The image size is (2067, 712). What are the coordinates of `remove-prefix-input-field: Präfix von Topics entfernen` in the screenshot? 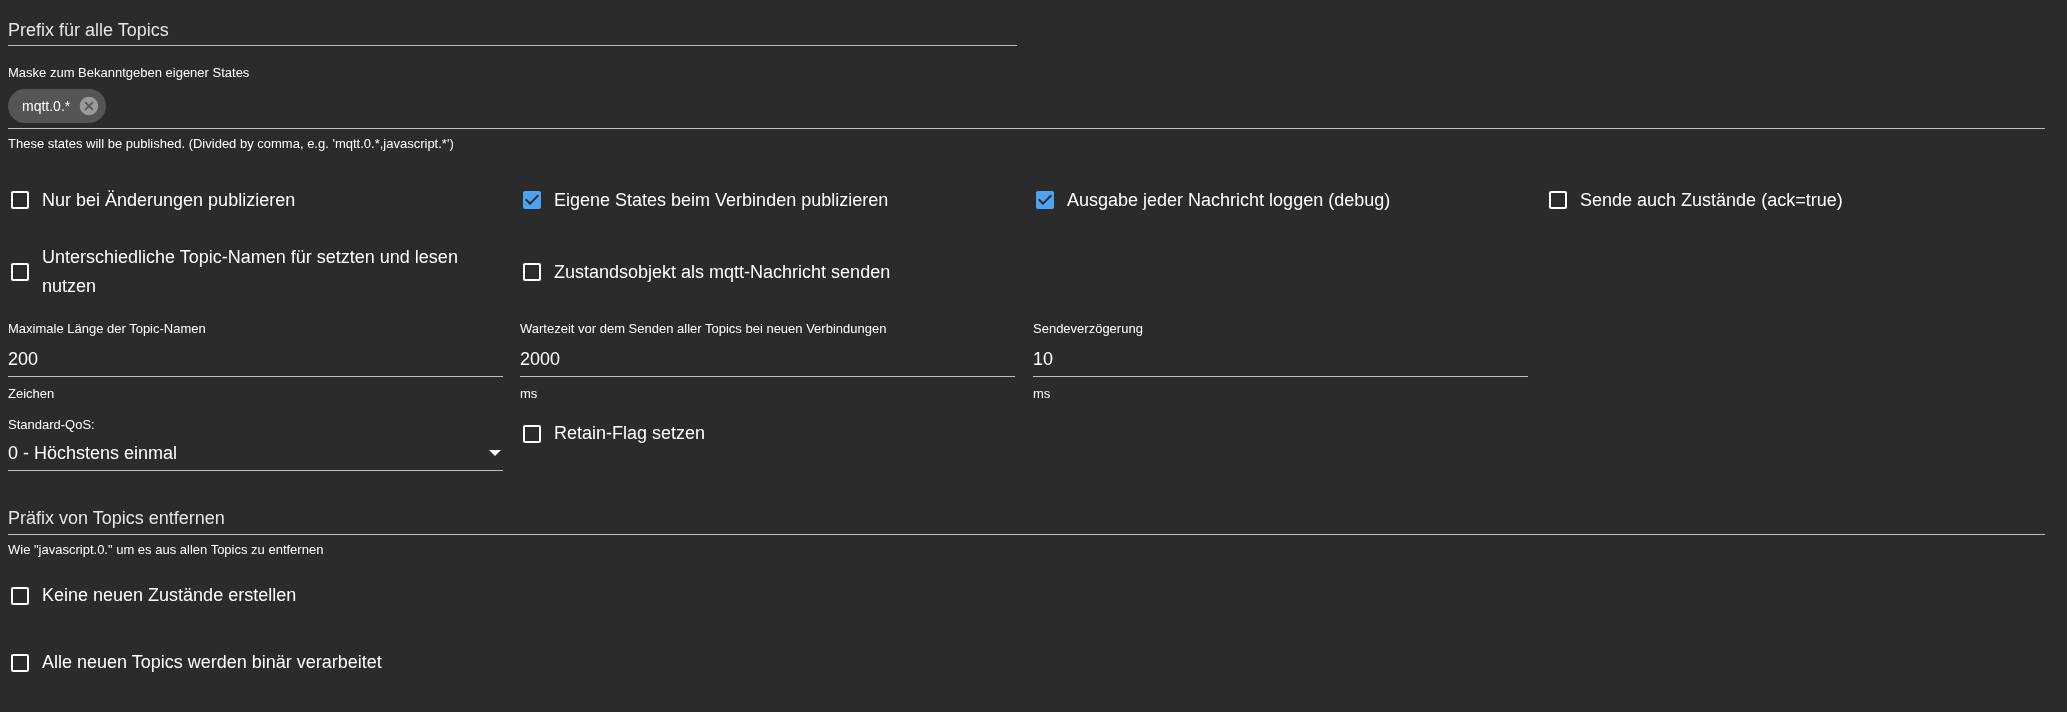 It's located at (1026, 517).